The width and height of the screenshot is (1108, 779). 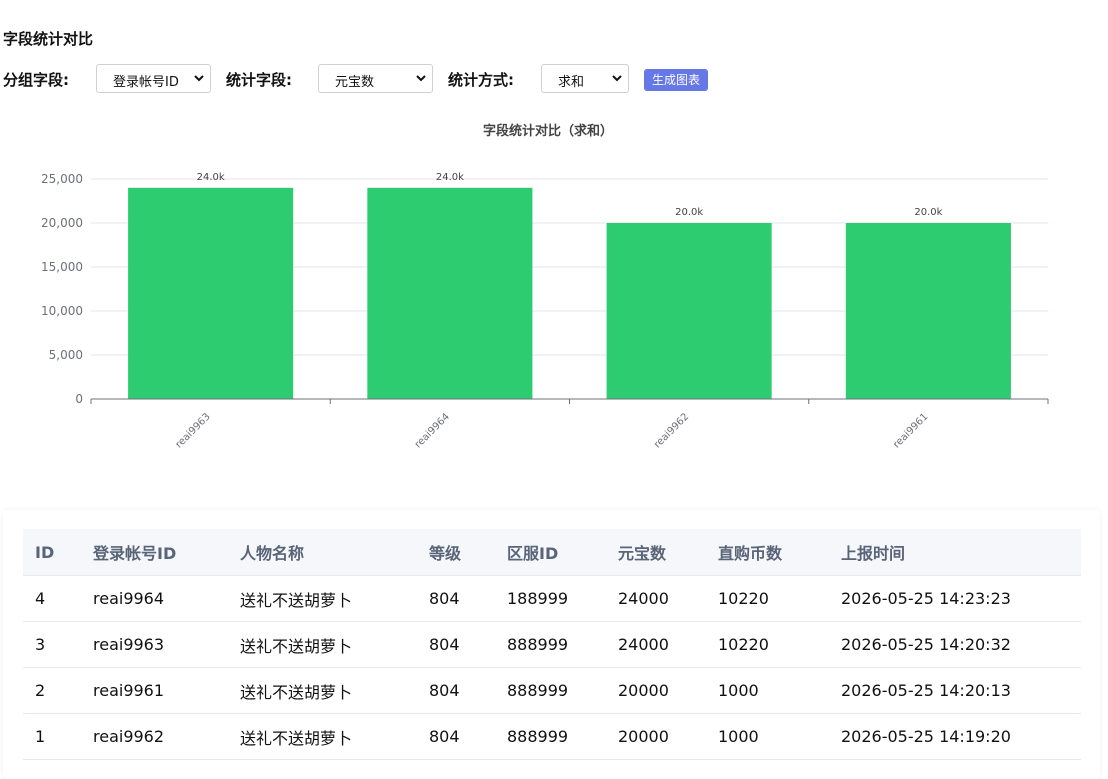 I want to click on x-tick-label: reai9962, so click(x=671, y=430).